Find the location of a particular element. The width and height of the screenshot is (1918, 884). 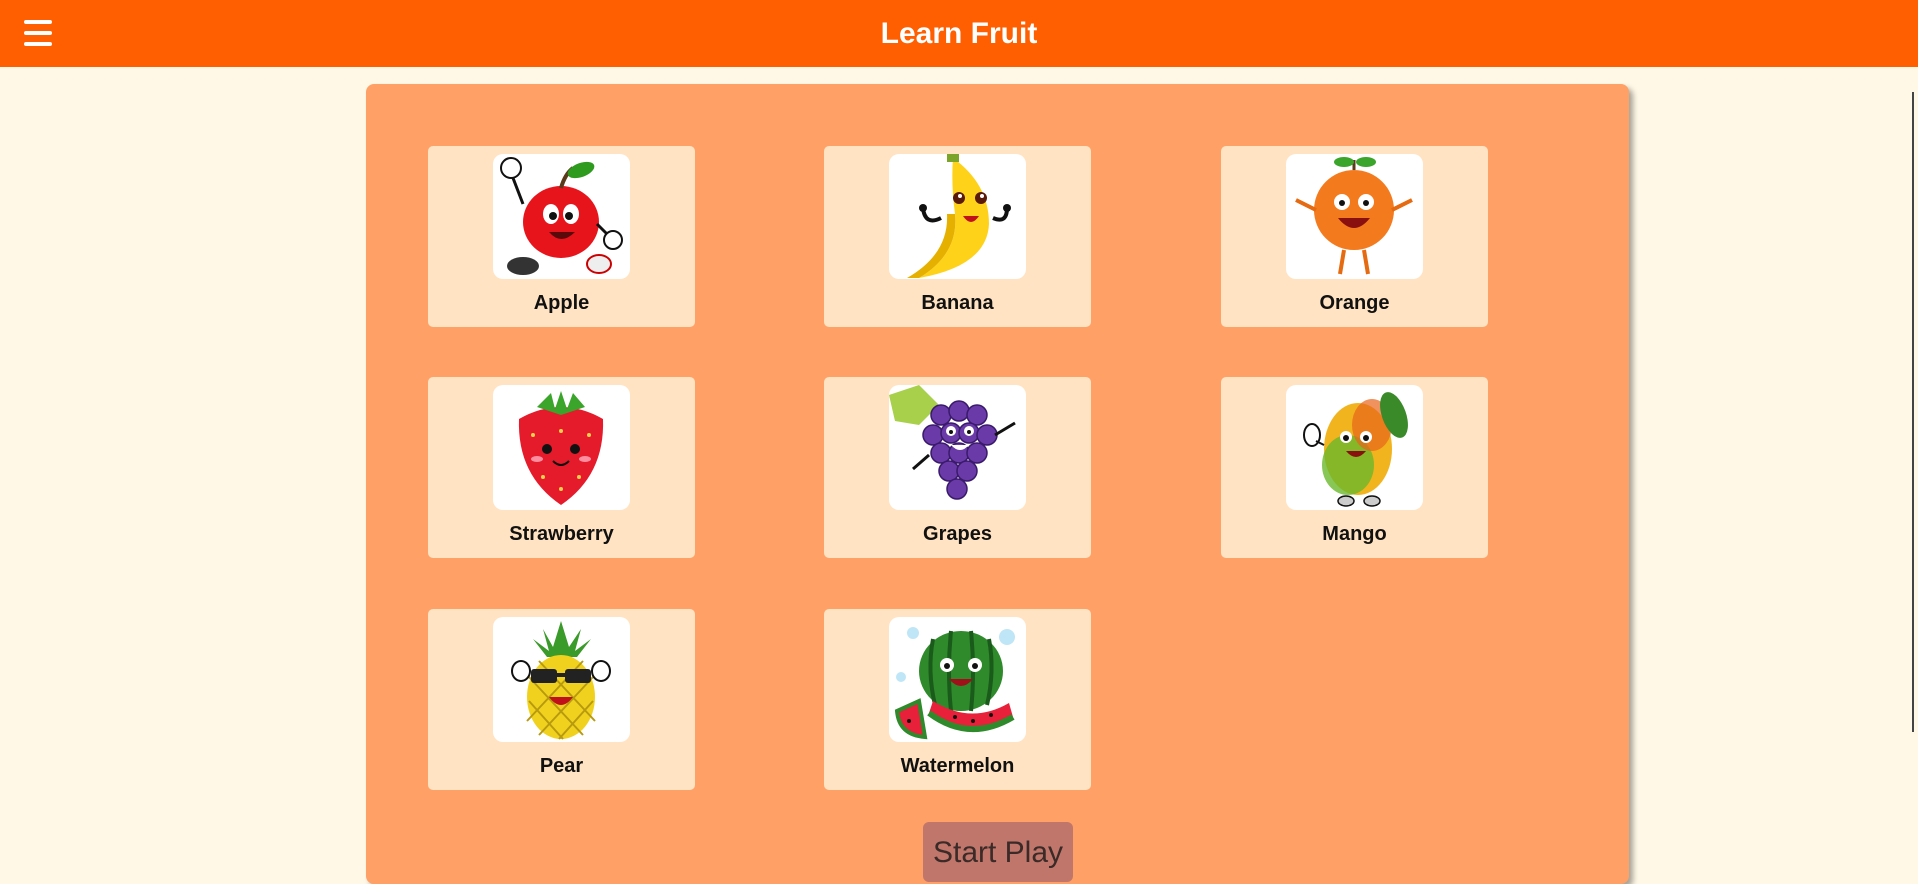

fruit-label: Pear is located at coordinates (561, 766).